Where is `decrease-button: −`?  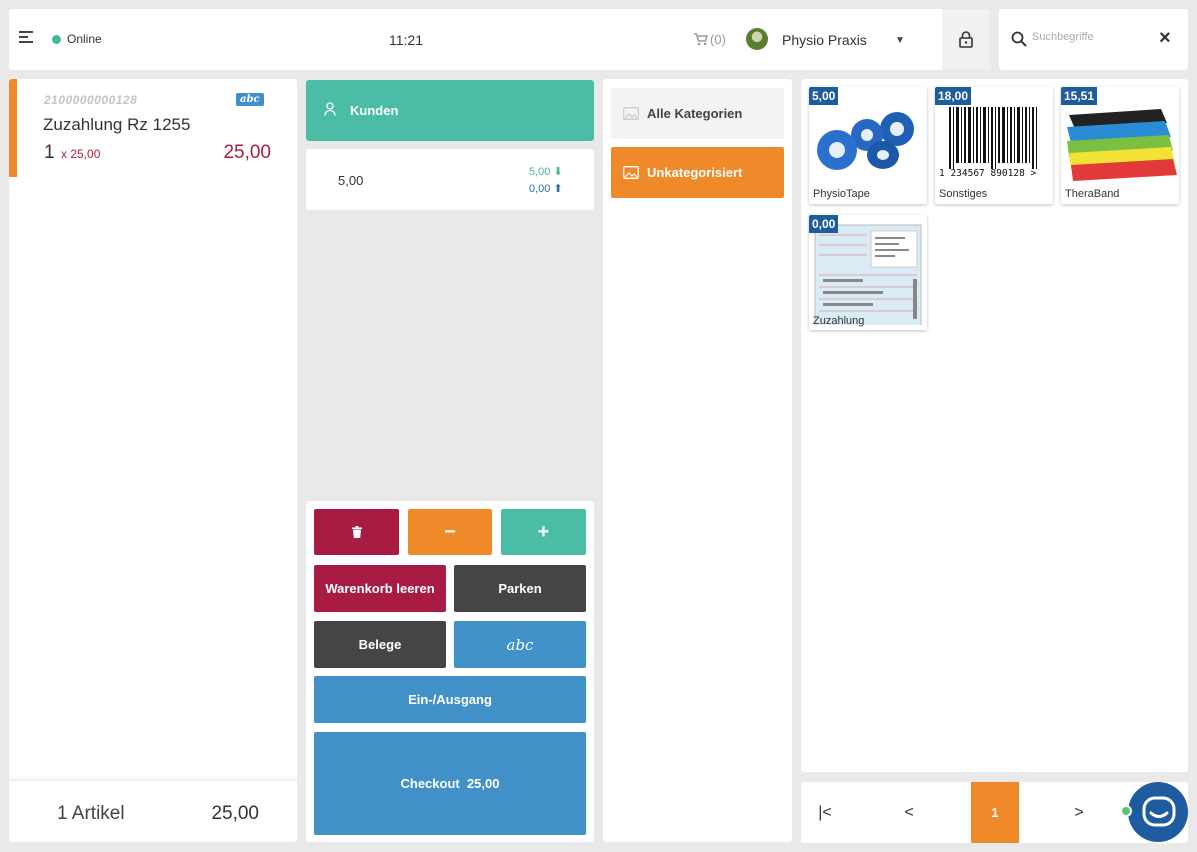 decrease-button: − is located at coordinates (450, 532).